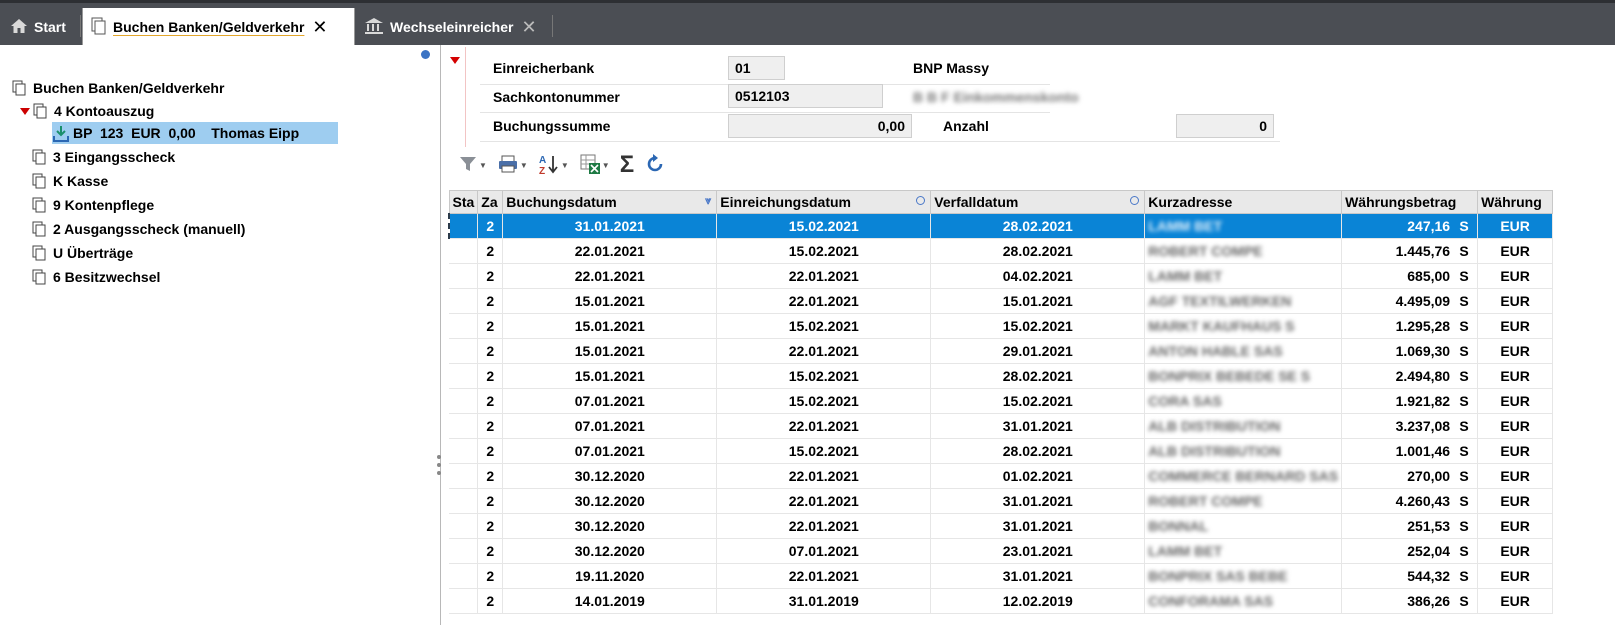 The height and width of the screenshot is (625, 1615). What do you see at coordinates (805, 96) in the screenshot?
I see `sachkonto-field: 0512103` at bounding box center [805, 96].